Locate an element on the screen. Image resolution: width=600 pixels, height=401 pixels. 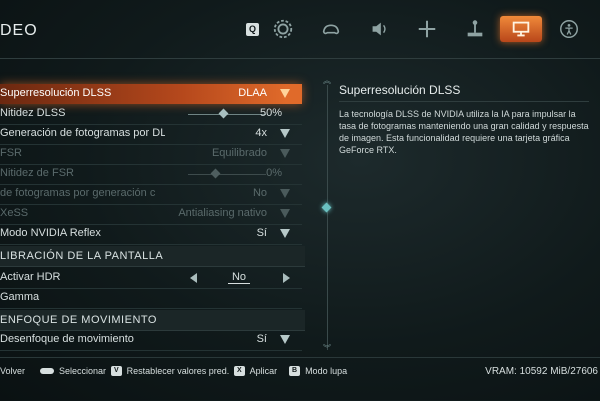
apply-key: X is located at coordinates (239, 371).